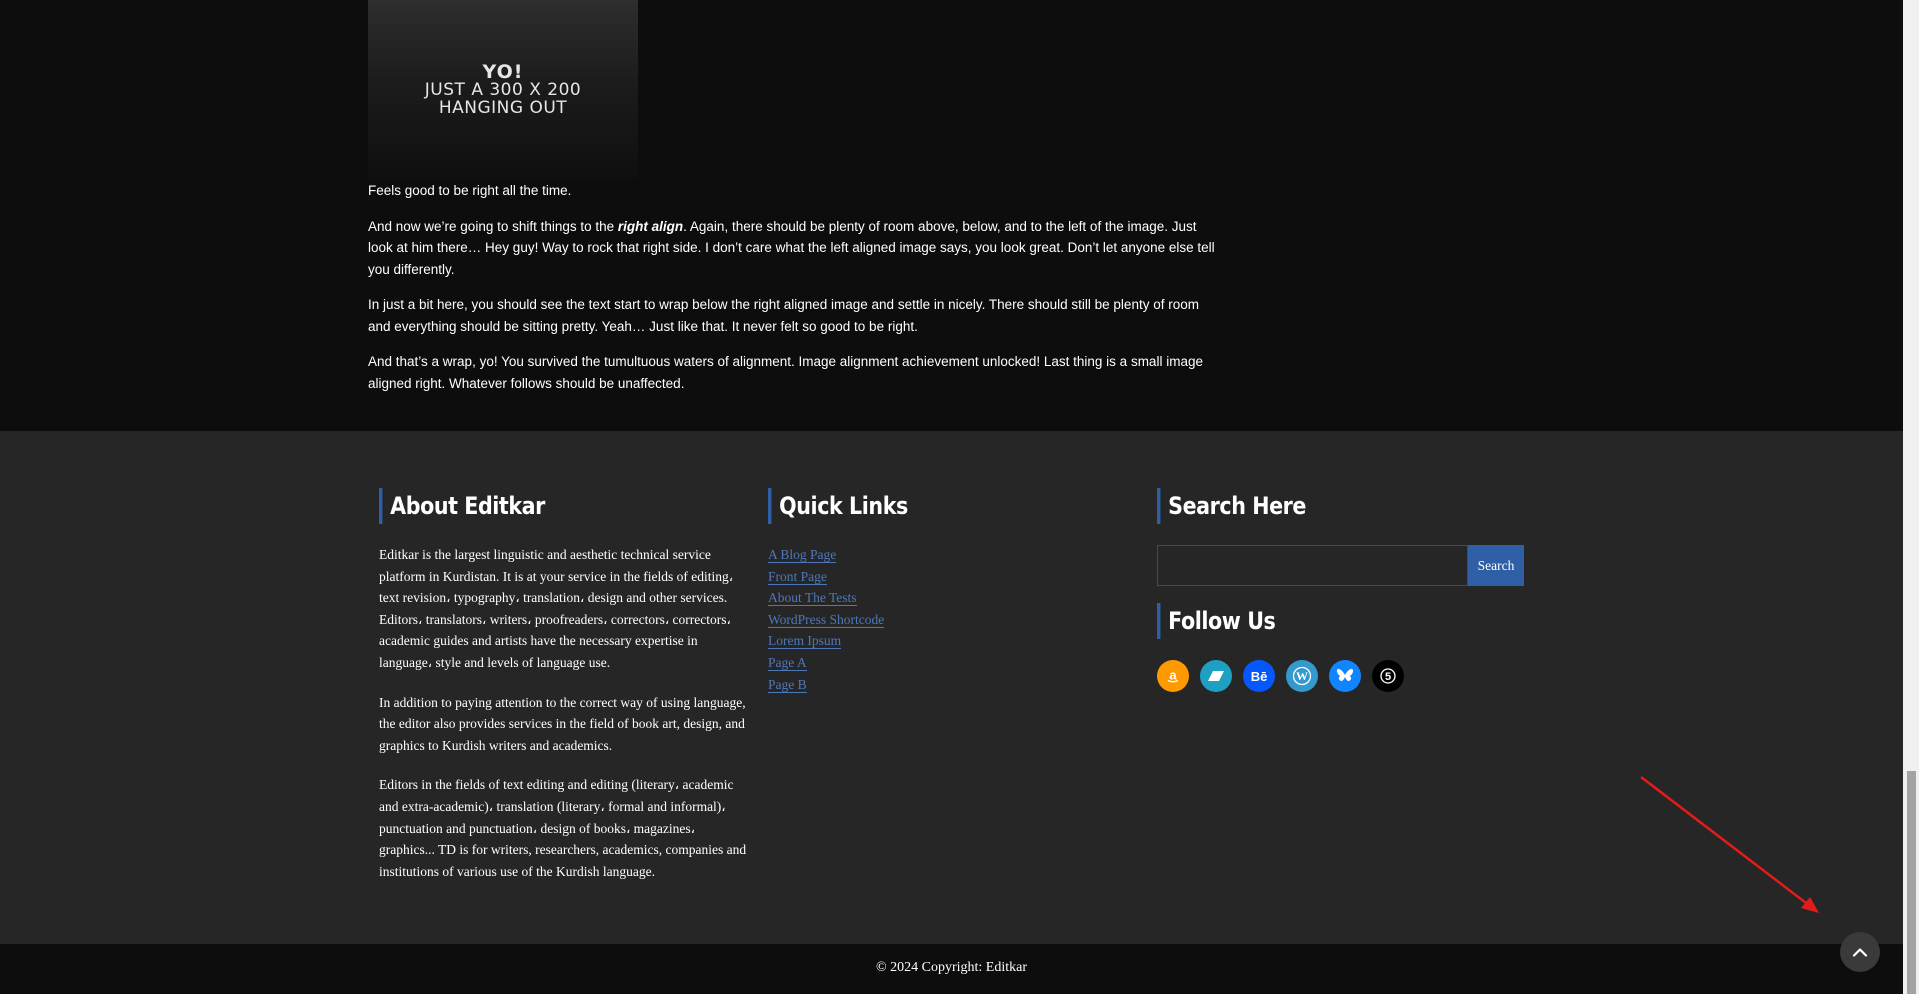 This screenshot has width=1919, height=994. Describe the element at coordinates (1231, 506) in the screenshot. I see `search-widget-title: Search Here` at that location.